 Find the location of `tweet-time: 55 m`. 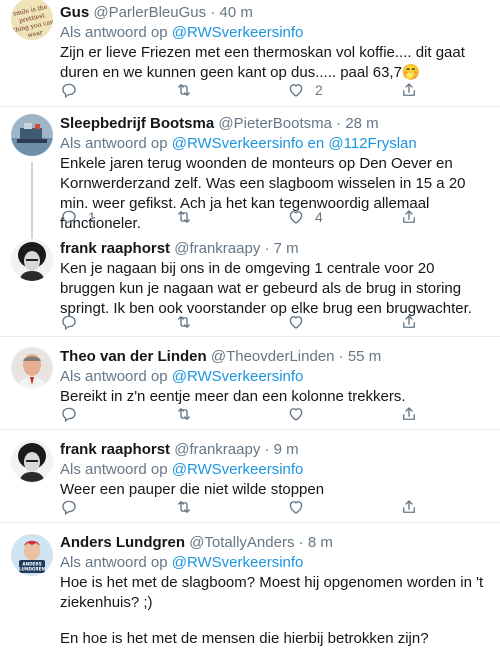

tweet-time: 55 m is located at coordinates (364, 356).